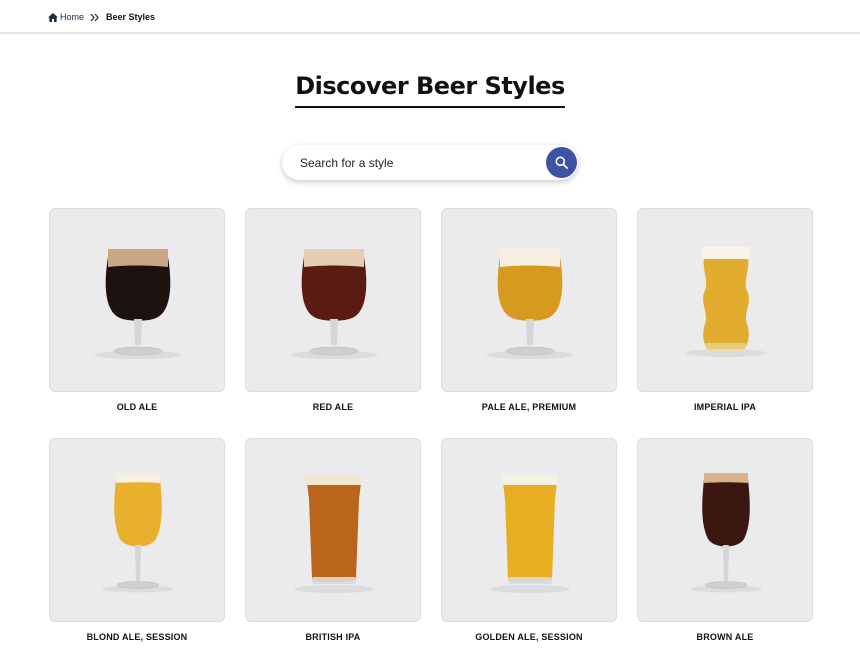 The height and width of the screenshot is (662, 860). What do you see at coordinates (94, 17) in the screenshot?
I see `double-chevron-right-icon` at bounding box center [94, 17].